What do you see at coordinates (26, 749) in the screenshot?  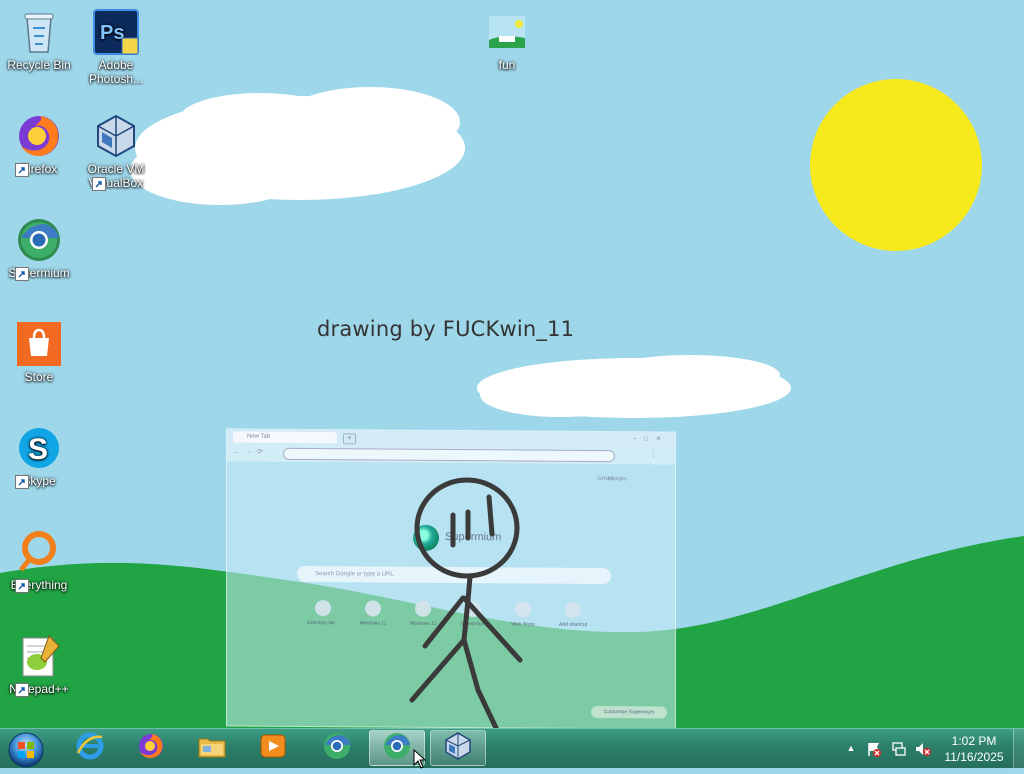 I see `start-button` at bounding box center [26, 749].